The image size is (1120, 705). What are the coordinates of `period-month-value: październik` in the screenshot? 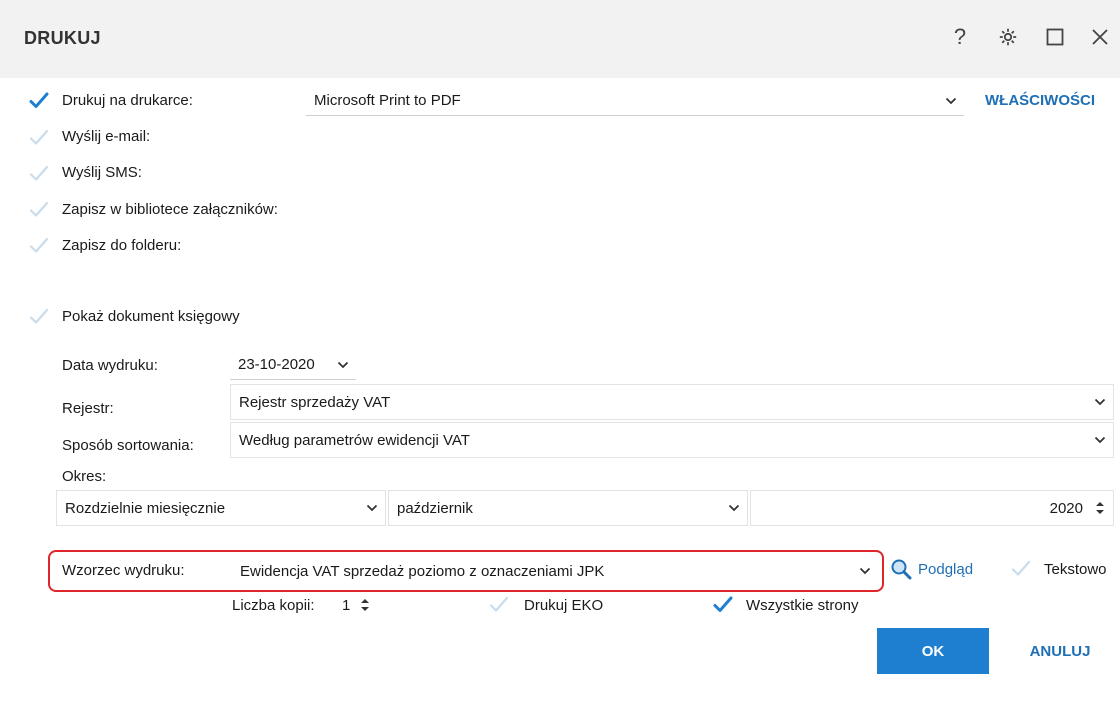 It's located at (435, 508).